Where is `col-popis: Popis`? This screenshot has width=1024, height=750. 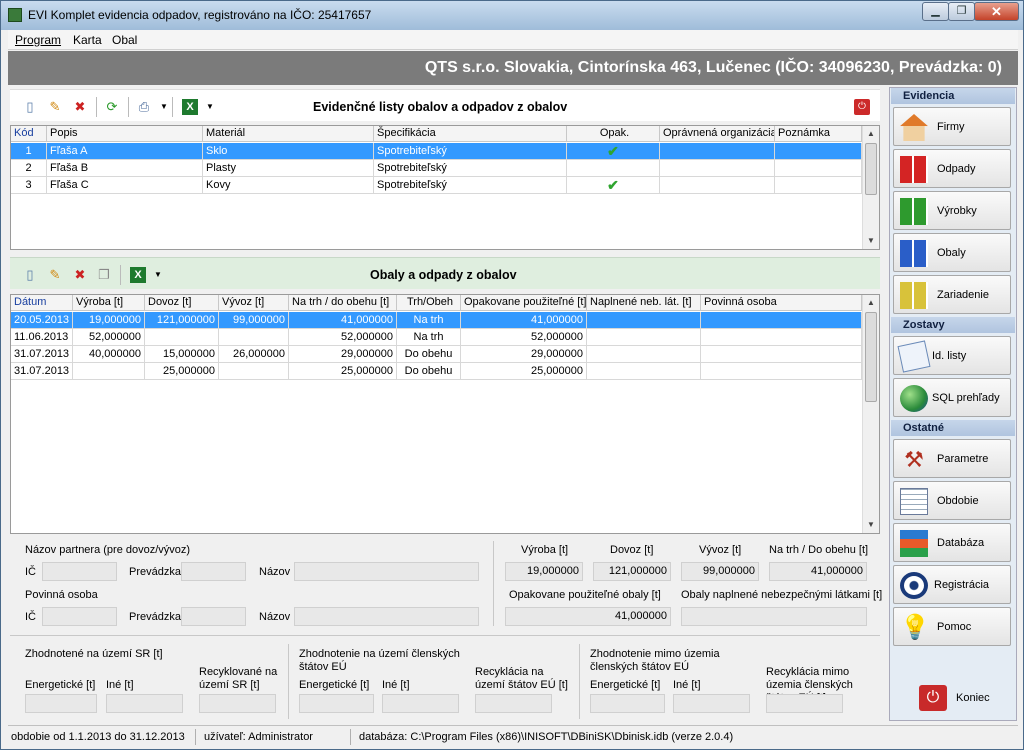
col-popis: Popis is located at coordinates (125, 134).